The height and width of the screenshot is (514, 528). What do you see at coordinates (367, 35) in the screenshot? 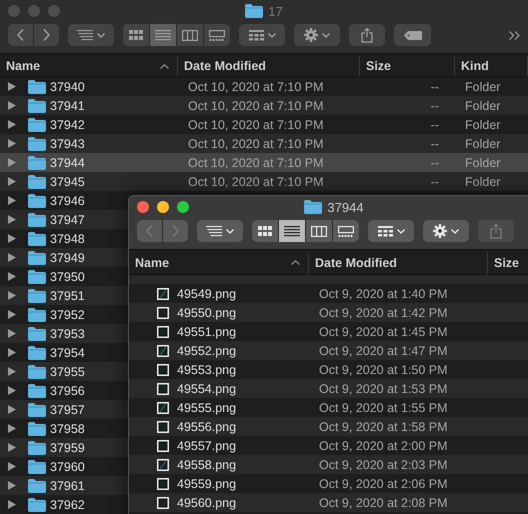
I see `share-button` at bounding box center [367, 35].